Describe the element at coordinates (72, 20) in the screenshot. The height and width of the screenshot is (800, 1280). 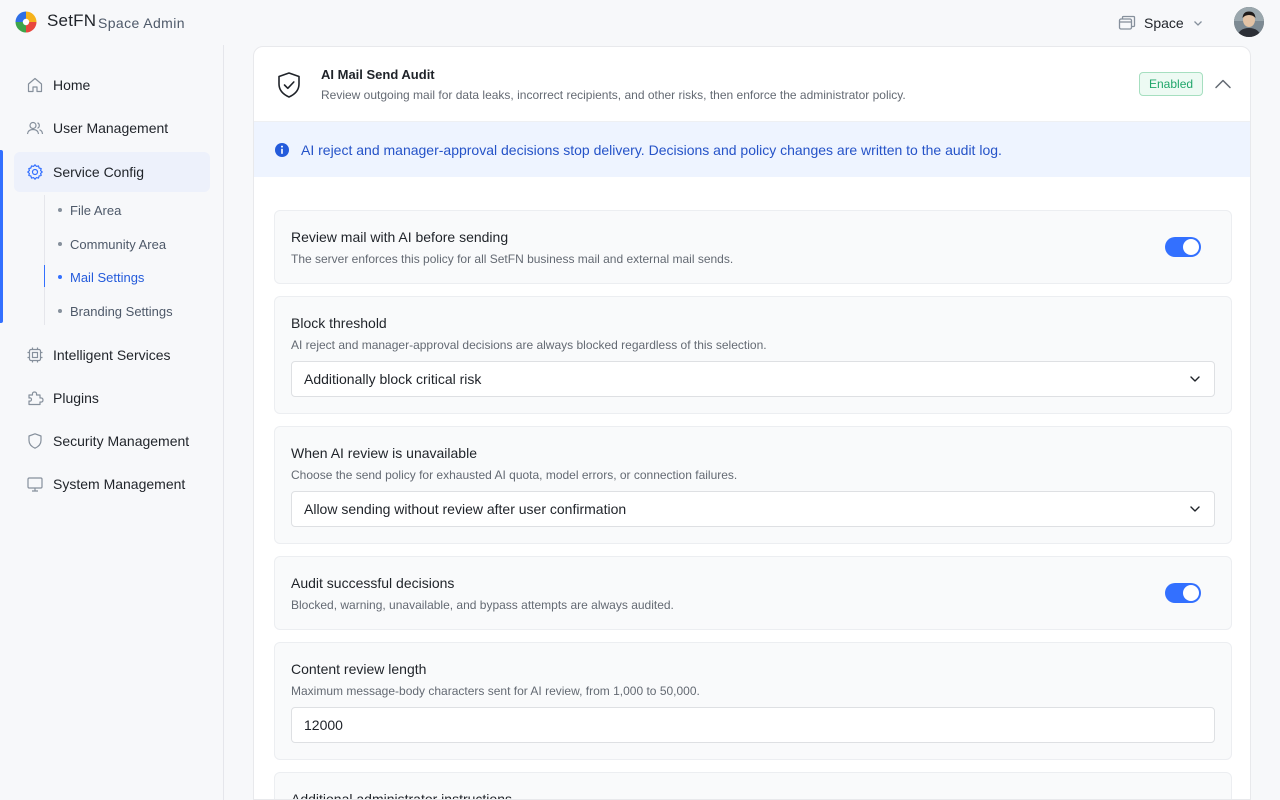
I see `brand-name: SetFN` at that location.